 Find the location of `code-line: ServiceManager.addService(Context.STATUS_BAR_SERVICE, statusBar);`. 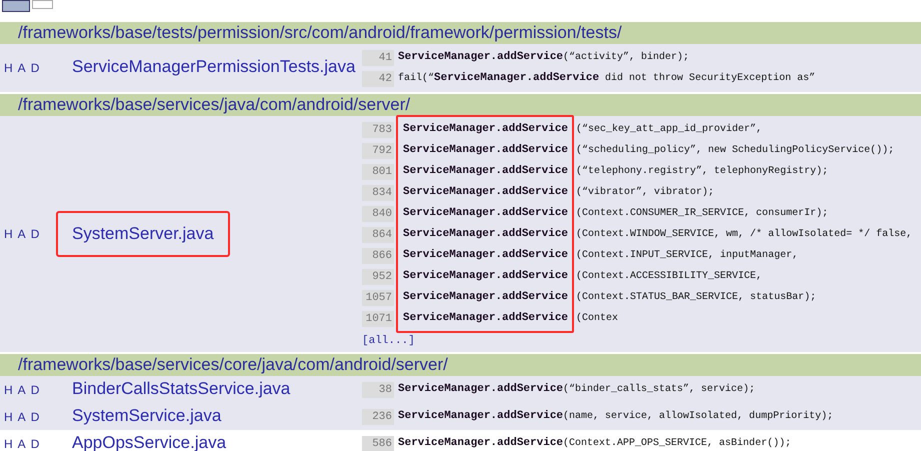

code-line: ServiceManager.addService(Context.STATUS_BAR_SERVICE, statusBar); is located at coordinates (609, 298).